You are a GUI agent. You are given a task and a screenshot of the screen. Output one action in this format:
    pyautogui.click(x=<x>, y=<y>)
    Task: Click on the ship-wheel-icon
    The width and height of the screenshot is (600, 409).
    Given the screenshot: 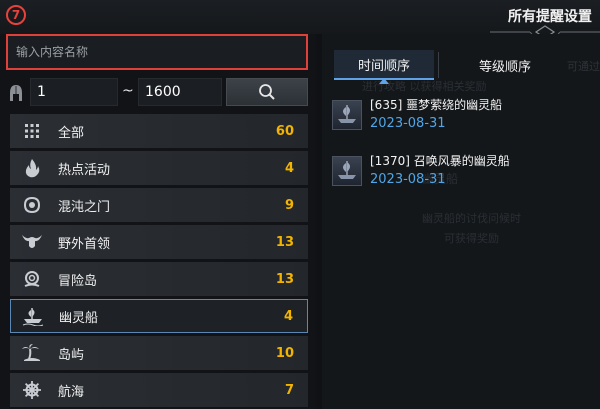 What is the action you would take?
    pyautogui.click(x=32, y=390)
    